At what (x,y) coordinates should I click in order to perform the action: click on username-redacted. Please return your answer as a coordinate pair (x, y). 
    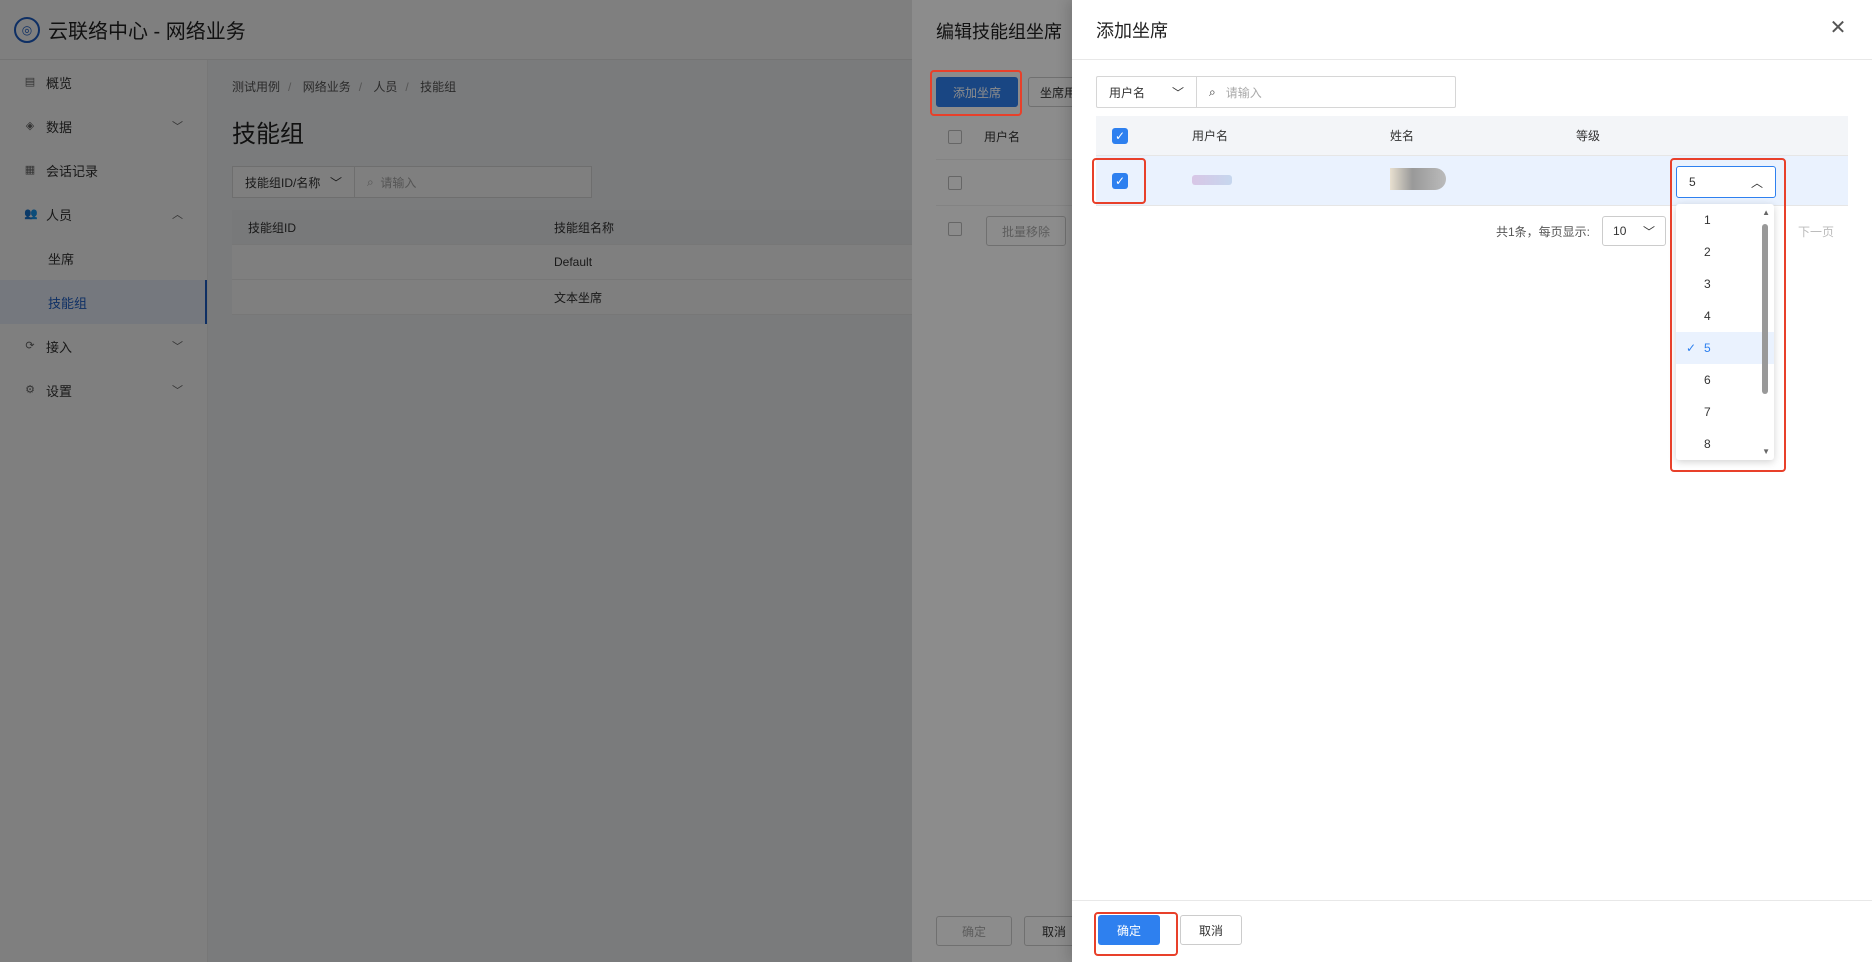
    Looking at the image, I should click on (1212, 179).